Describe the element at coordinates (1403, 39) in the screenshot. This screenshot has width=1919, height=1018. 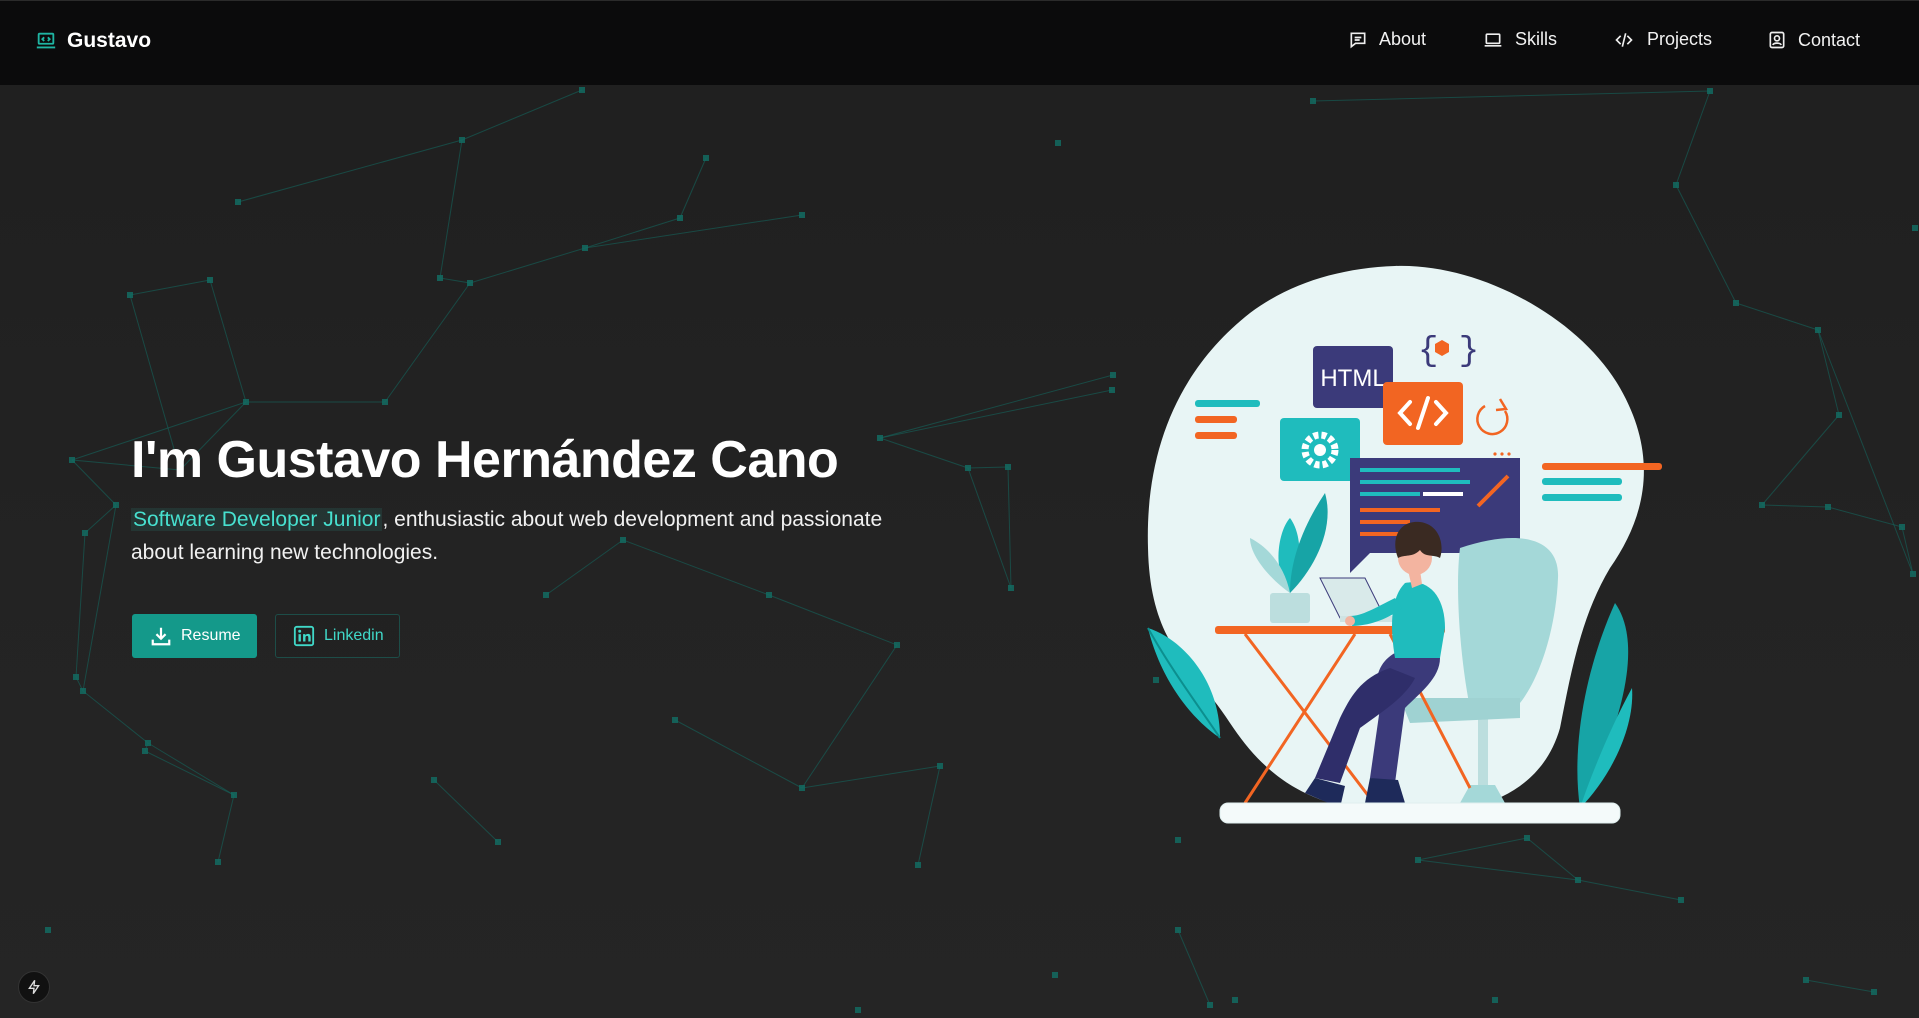
I see `nav-about-label: About` at that location.